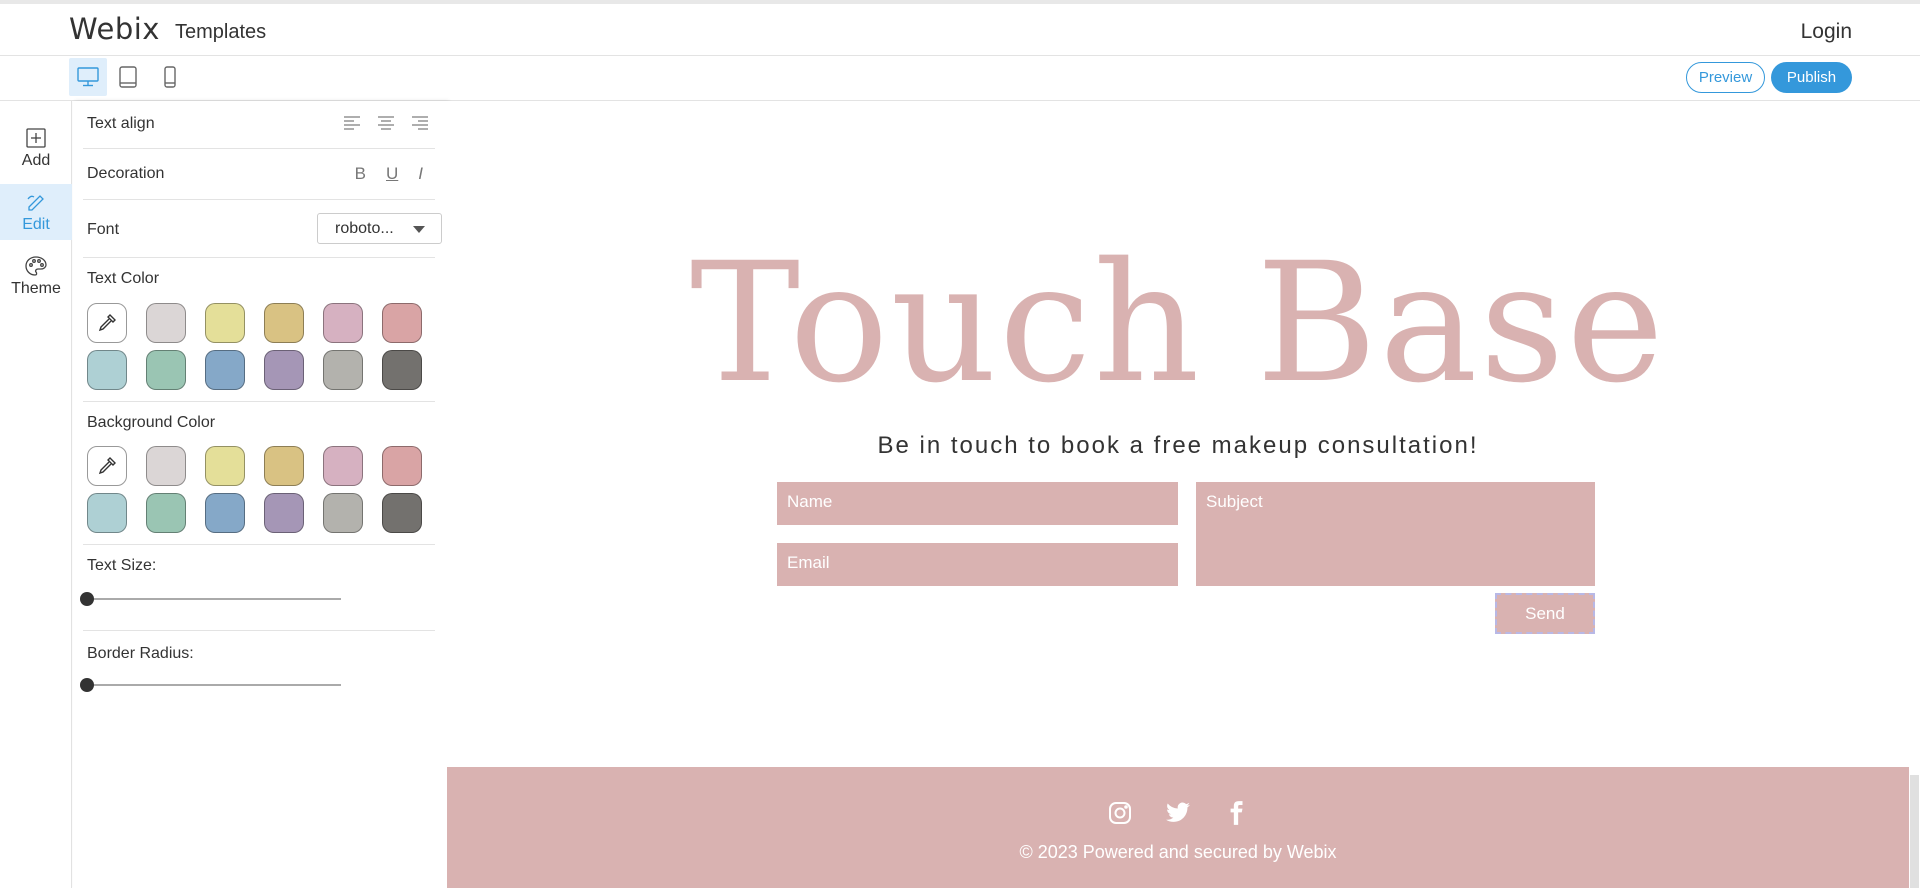 This screenshot has height=888, width=1920. What do you see at coordinates (254, 489) in the screenshot?
I see `background-color-swatches` at bounding box center [254, 489].